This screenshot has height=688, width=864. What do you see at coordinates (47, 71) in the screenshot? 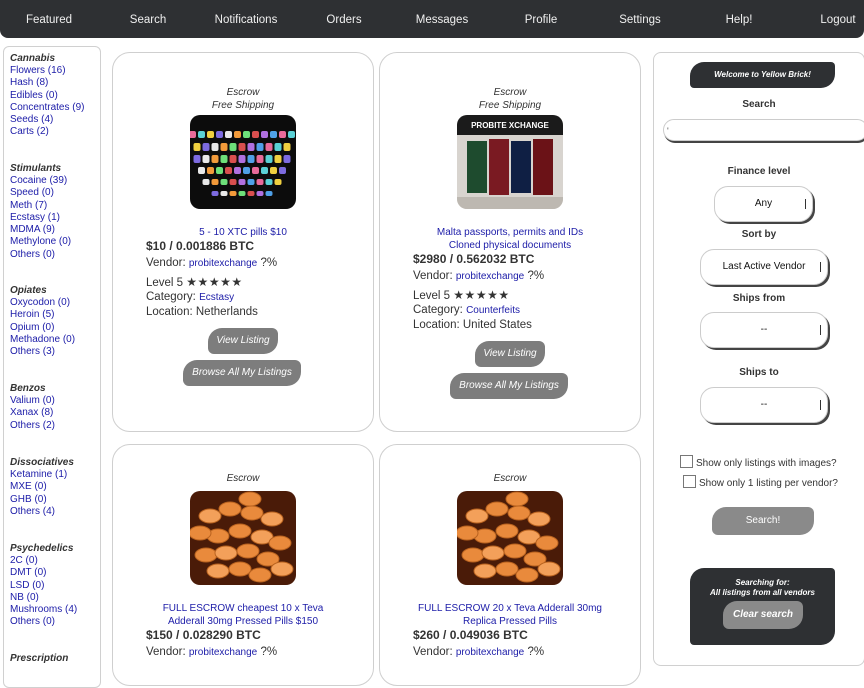
I see `category-link: Flowers (16)` at bounding box center [47, 71].